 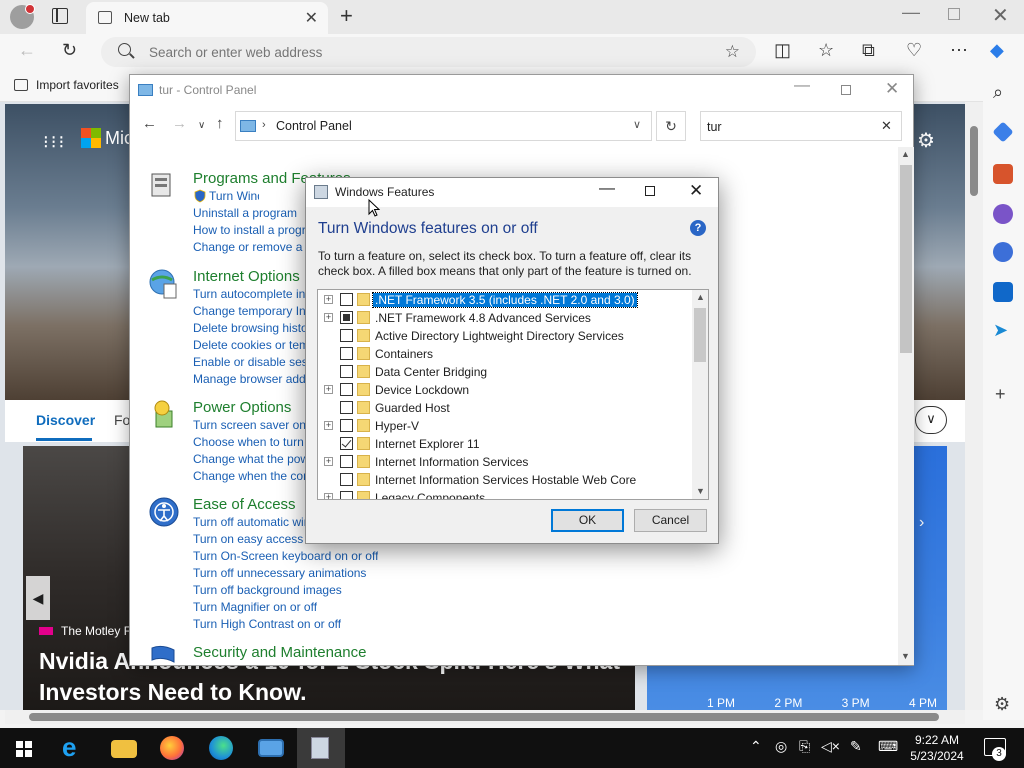 I want to click on address-input, so click(x=409, y=52).